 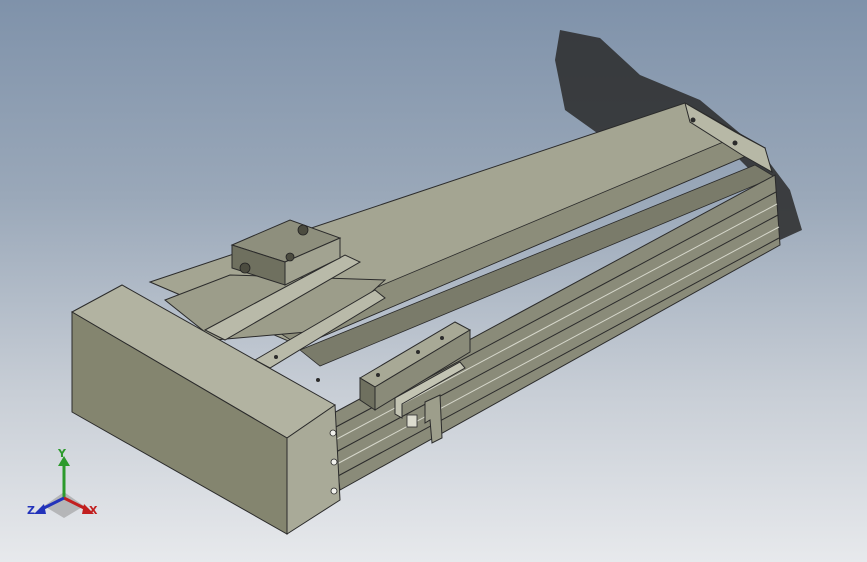 I want to click on orientation-triad: Y X Z, so click(x=64, y=485).